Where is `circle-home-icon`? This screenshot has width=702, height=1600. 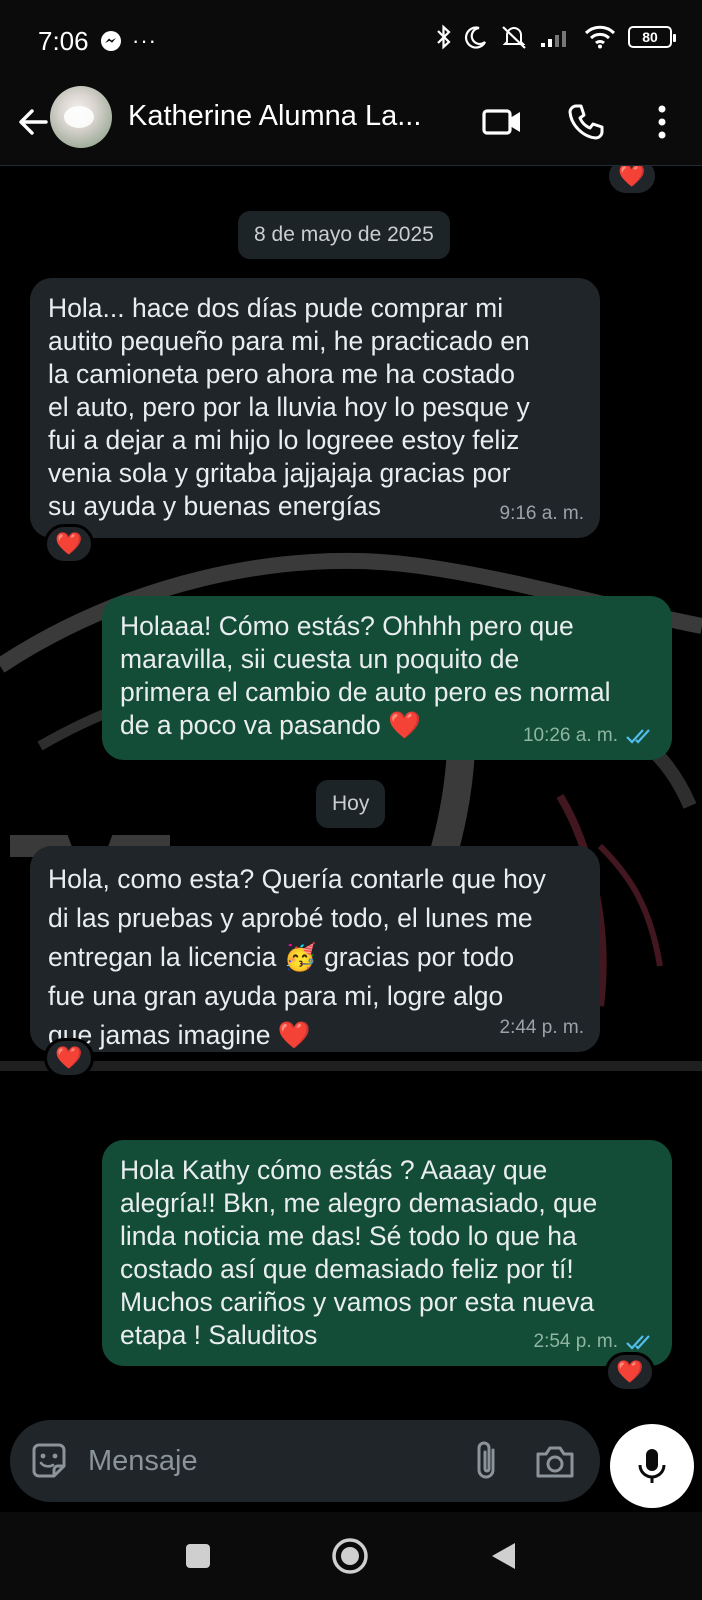
circle-home-icon is located at coordinates (350, 1556).